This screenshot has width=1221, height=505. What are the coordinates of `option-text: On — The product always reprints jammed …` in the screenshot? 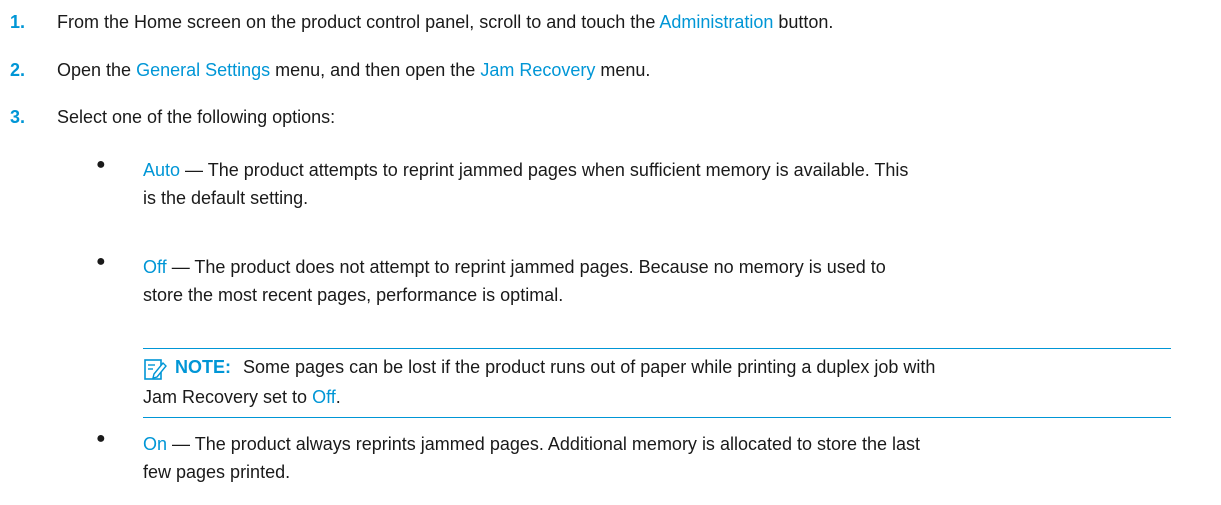 It's located at (653, 458).